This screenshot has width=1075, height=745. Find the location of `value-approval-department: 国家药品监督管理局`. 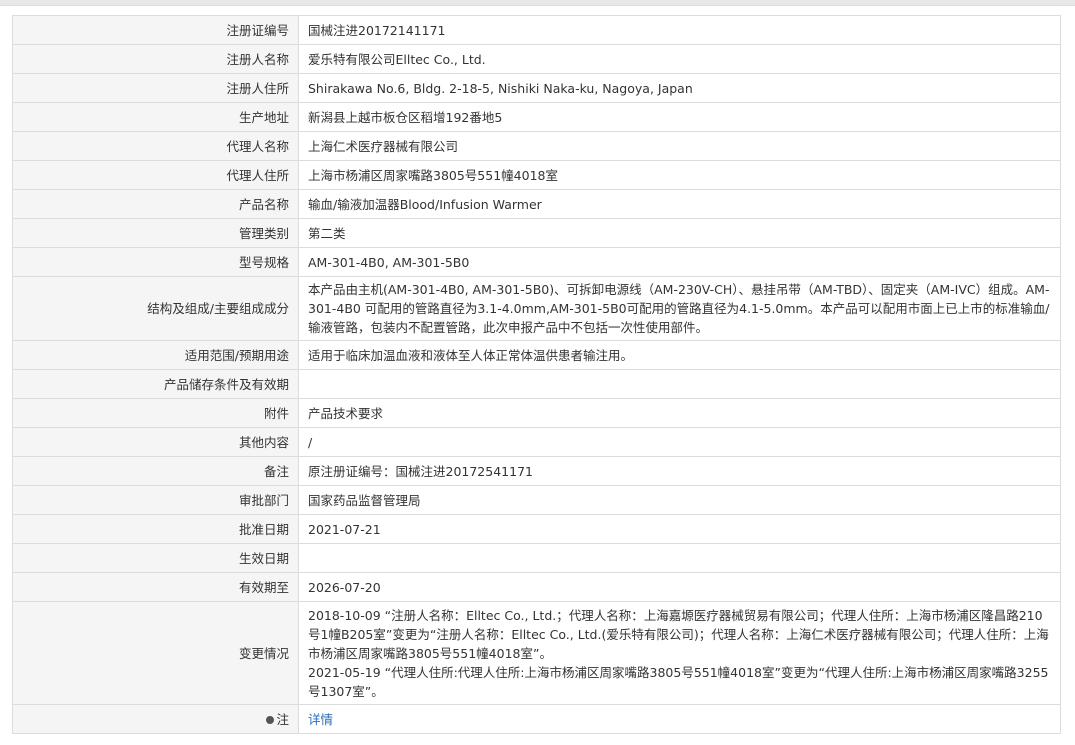

value-approval-department: 国家药品监督管理局 is located at coordinates (679, 500).